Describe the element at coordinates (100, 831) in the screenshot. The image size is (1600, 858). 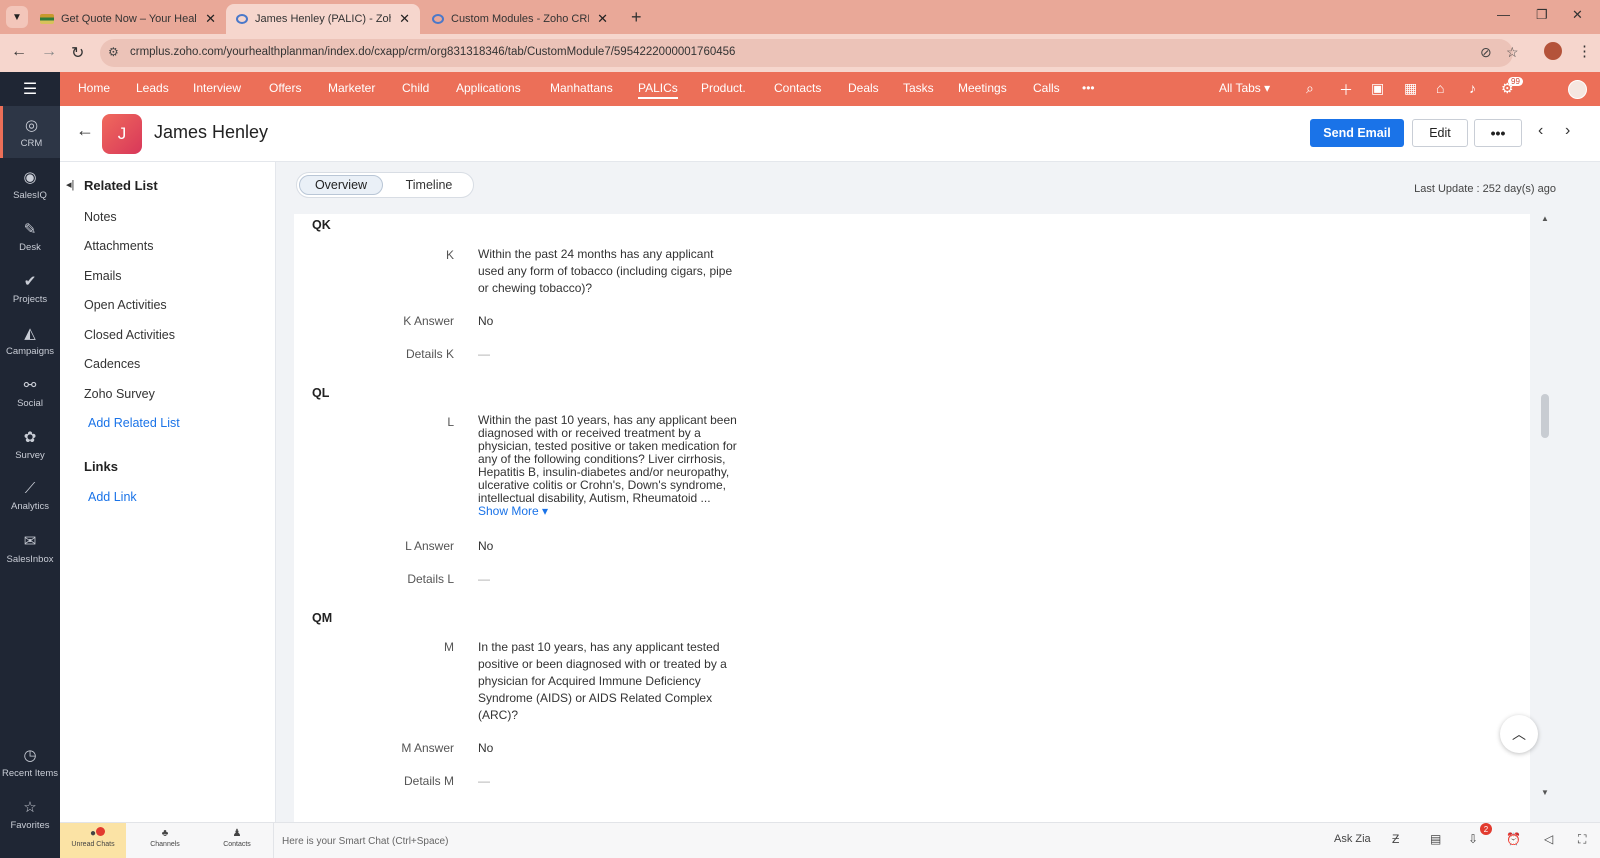
I see `unread-badge` at that location.